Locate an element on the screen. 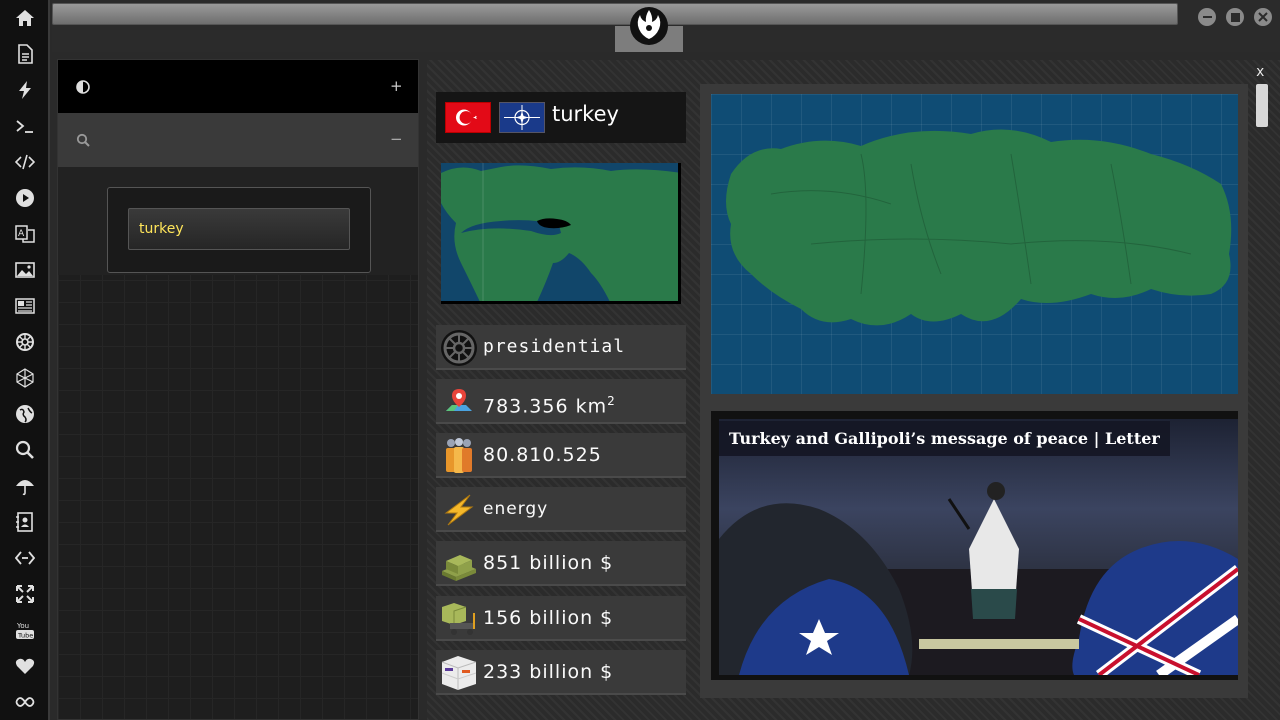  translate-icon: A is located at coordinates (25, 234).